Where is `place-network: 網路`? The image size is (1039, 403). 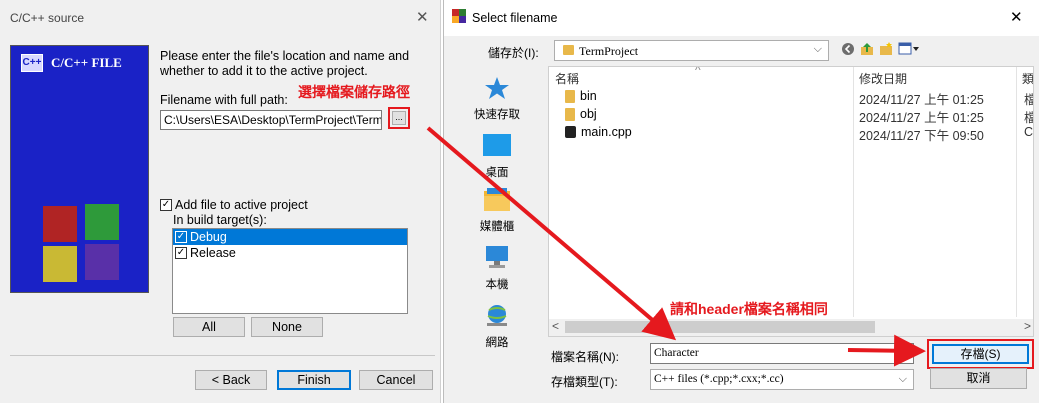
place-network: 網路 is located at coordinates (497, 327).